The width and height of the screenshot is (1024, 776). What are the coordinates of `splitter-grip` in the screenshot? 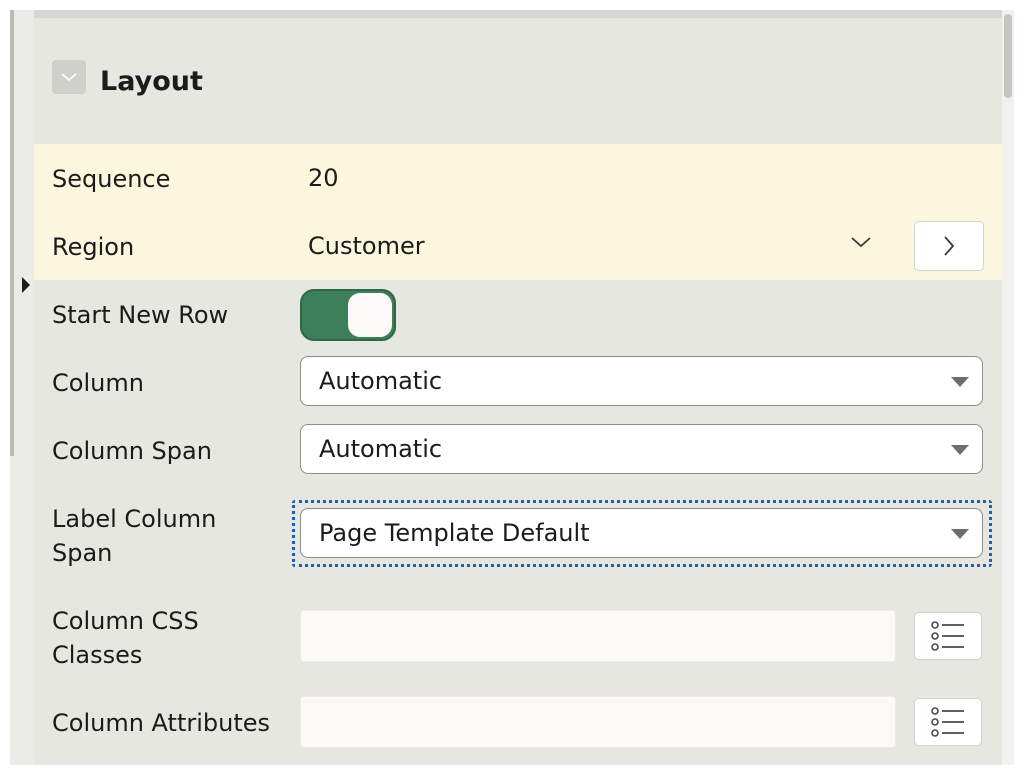 It's located at (12, 233).